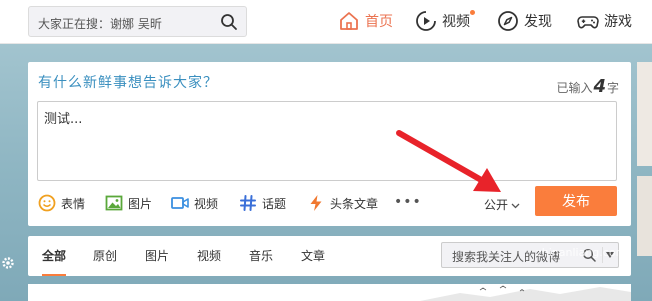 Image resolution: width=652 pixels, height=301 pixels. Describe the element at coordinates (209, 255) in the screenshot. I see `tab-videos: 视频` at that location.